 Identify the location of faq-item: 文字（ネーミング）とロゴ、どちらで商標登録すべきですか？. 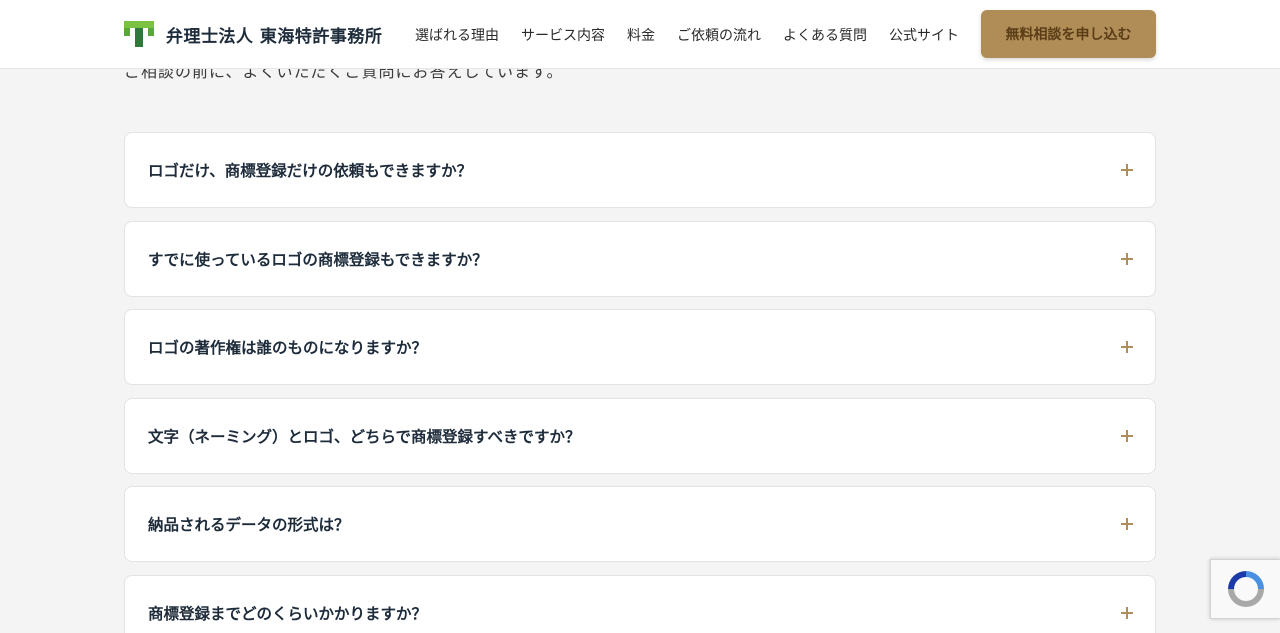
(640, 435).